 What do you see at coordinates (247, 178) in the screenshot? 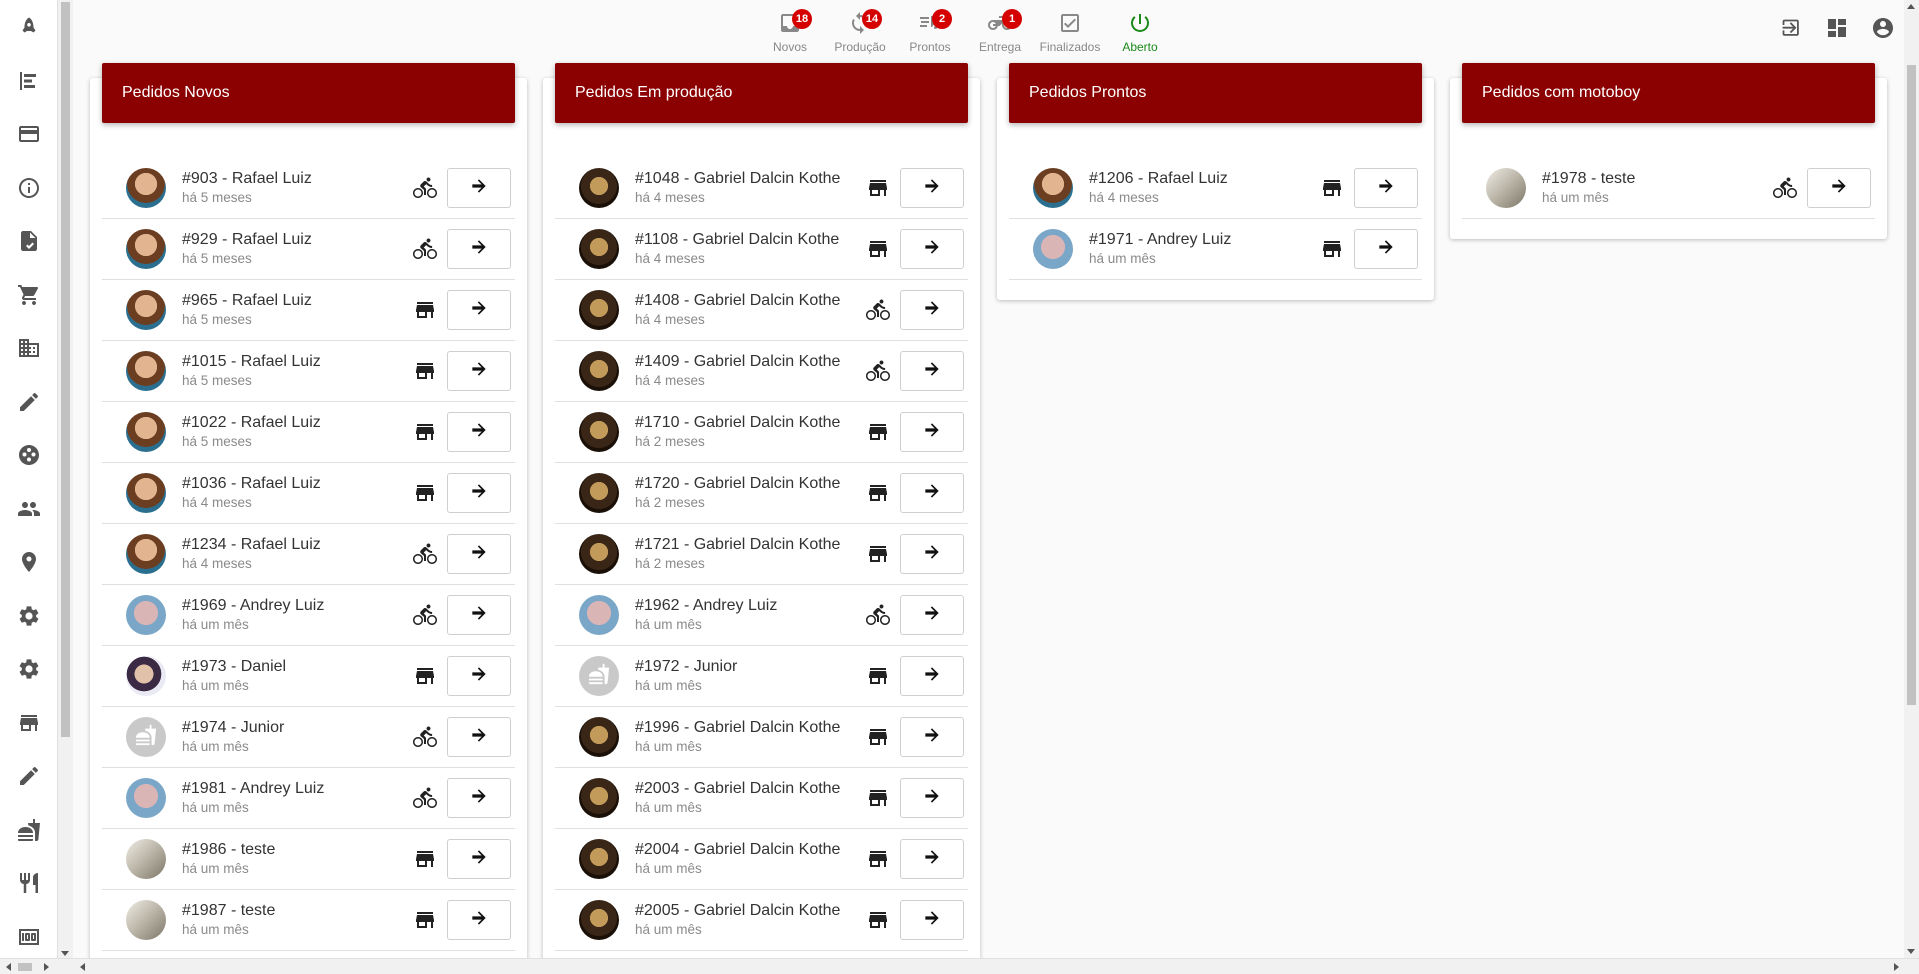
I see `order-title: #903 - Rafael Luiz` at bounding box center [247, 178].